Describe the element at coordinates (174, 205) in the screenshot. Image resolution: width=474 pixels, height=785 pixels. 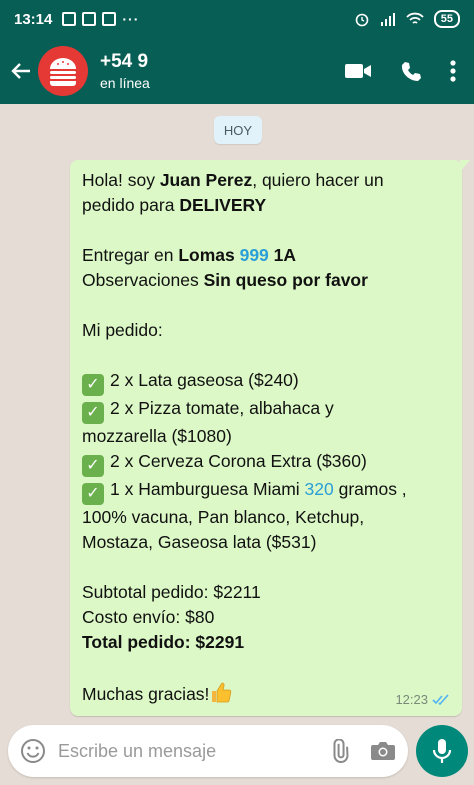
I see `message-line: pedido para DELIVERY` at that location.